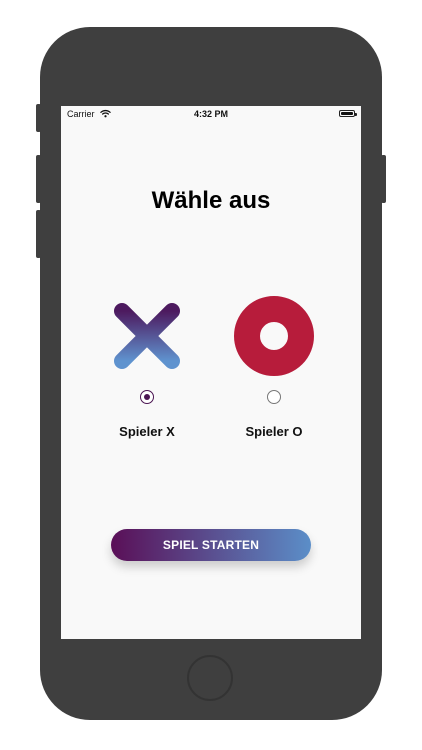 Image resolution: width=422 pixels, height=750 pixels. Describe the element at coordinates (147, 431) in the screenshot. I see `player-x-label: Spieler X` at that location.